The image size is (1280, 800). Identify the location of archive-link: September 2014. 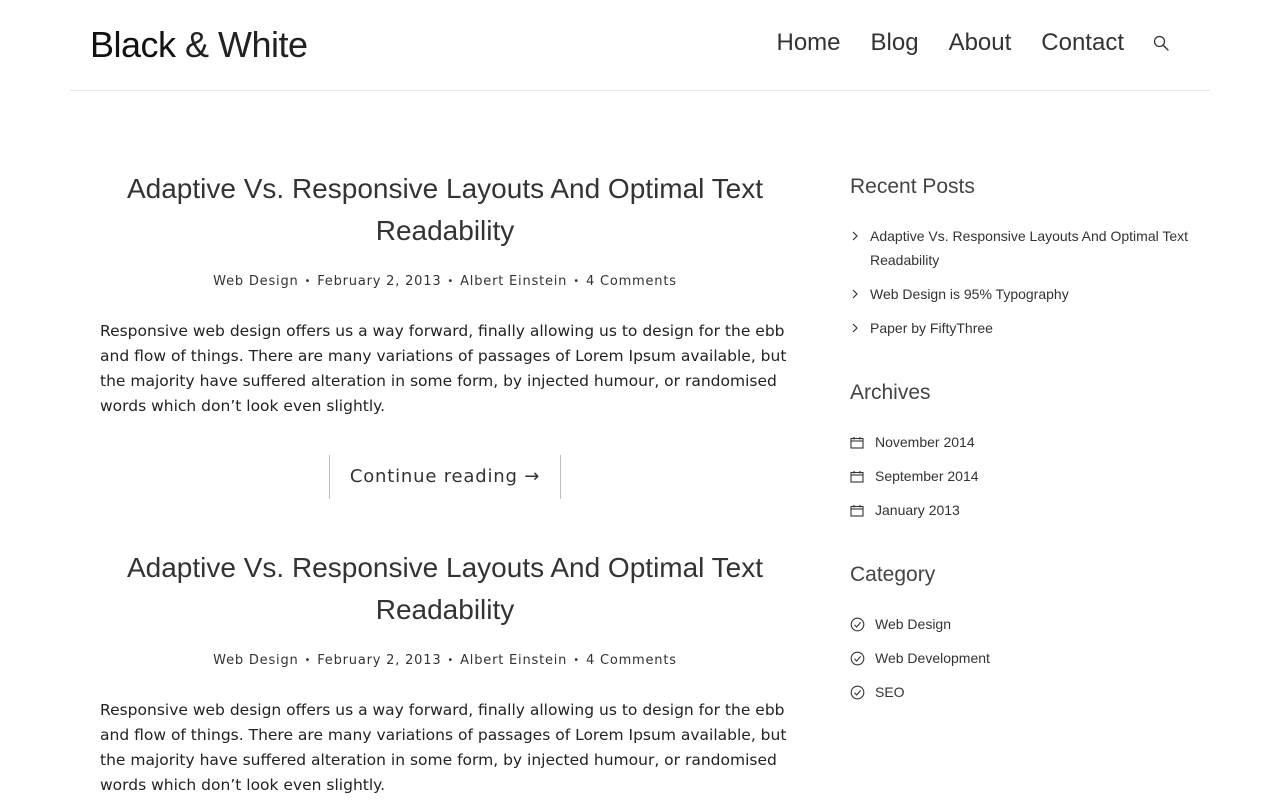
(927, 476).